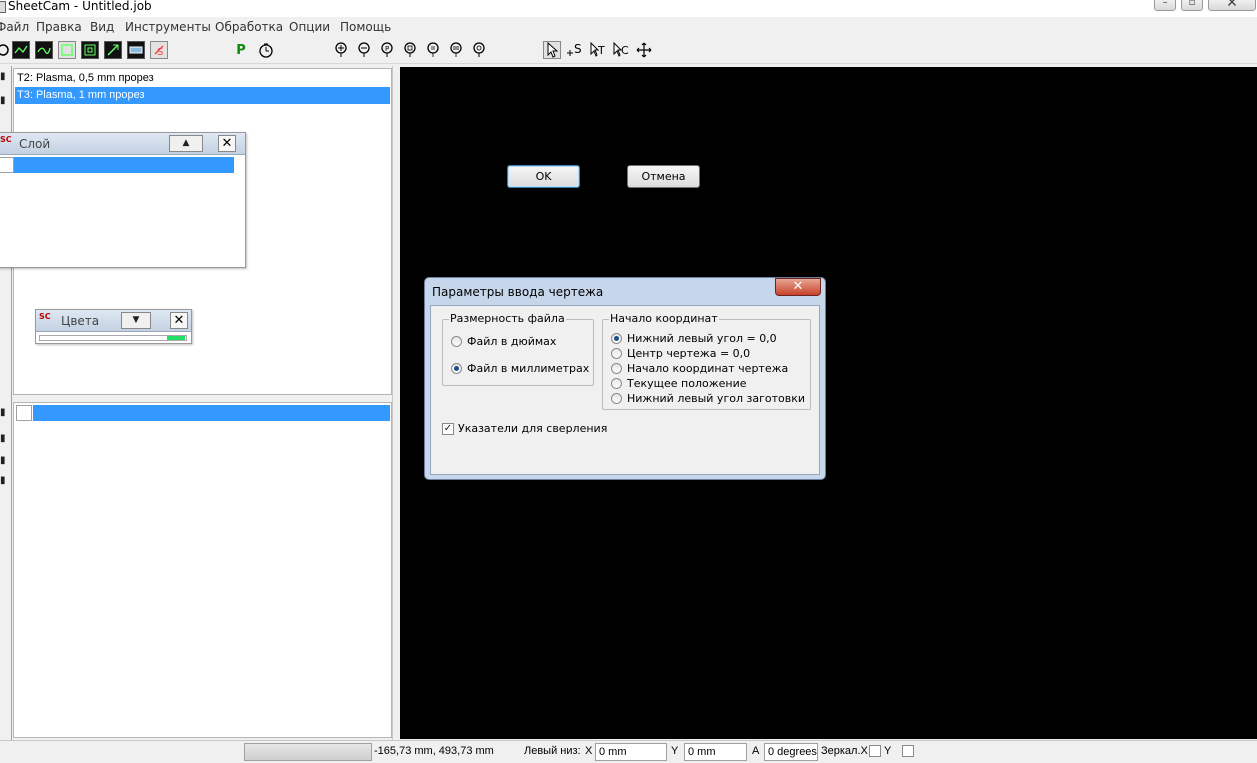 This screenshot has width=1257, height=763. I want to click on minimize-button: –, so click(1165, 5).